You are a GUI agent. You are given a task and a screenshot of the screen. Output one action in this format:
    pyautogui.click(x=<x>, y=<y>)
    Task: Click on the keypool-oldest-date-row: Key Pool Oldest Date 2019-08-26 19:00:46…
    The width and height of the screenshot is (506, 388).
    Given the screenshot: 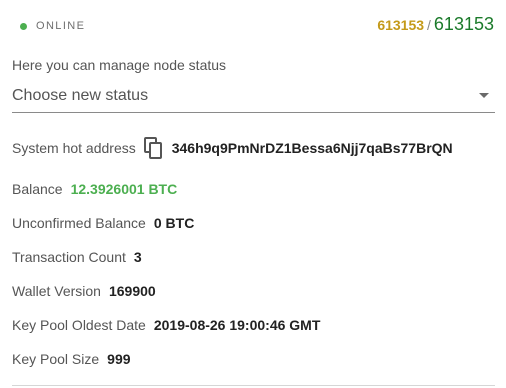 What is the action you would take?
    pyautogui.click(x=166, y=325)
    